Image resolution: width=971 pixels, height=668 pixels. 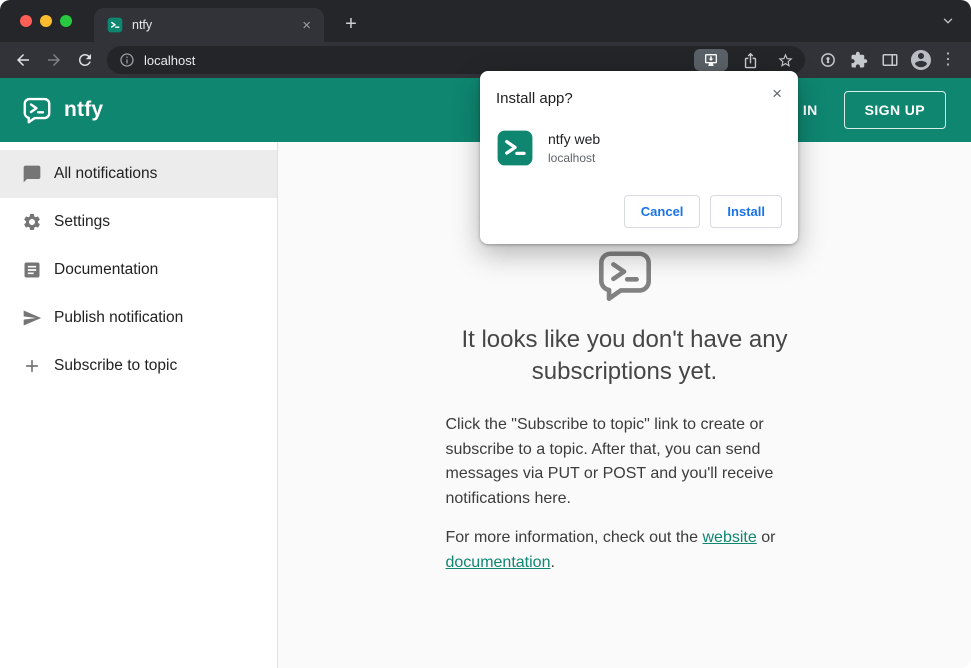 I want to click on url-text: localhost, so click(x=170, y=60).